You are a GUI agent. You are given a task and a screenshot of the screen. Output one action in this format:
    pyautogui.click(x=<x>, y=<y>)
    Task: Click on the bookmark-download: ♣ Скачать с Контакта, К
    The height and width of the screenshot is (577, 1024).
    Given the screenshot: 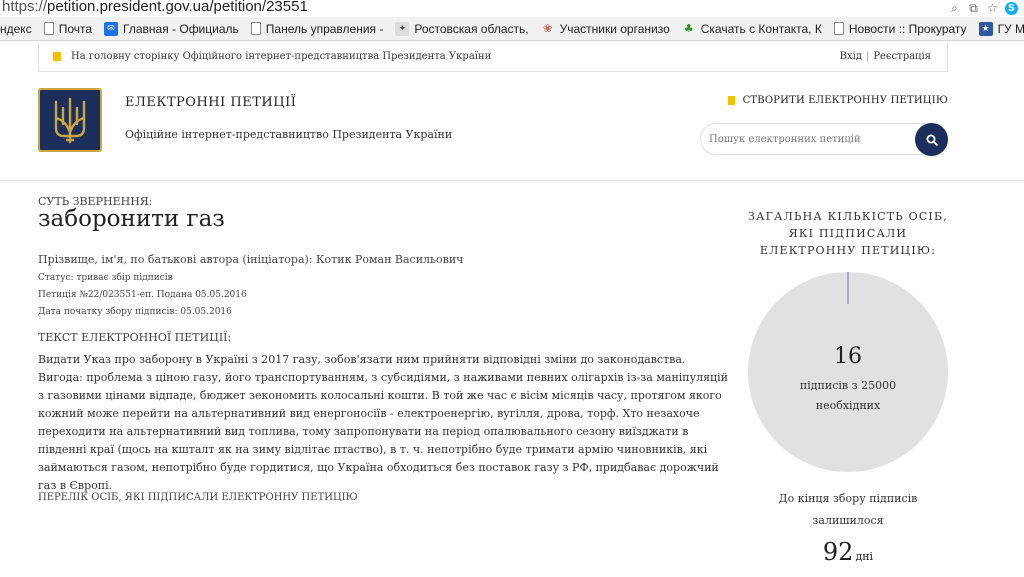 What is the action you would take?
    pyautogui.click(x=752, y=28)
    